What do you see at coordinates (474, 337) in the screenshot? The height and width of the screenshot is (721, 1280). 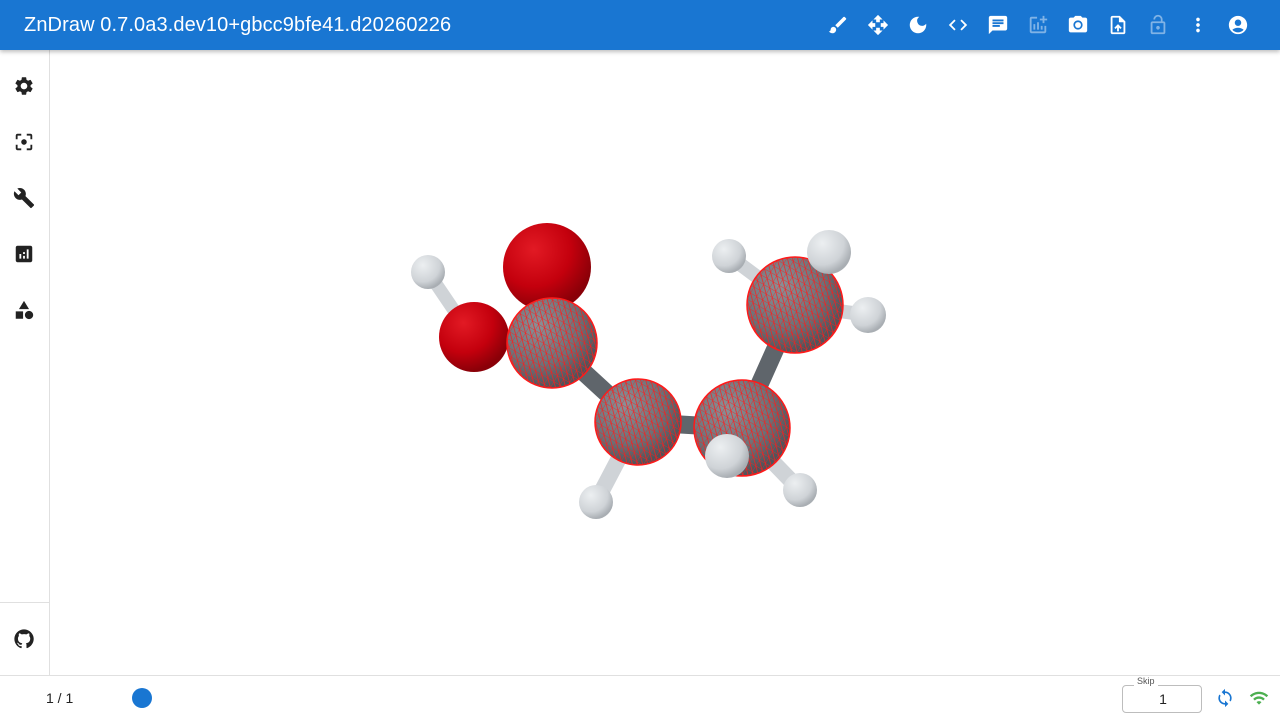 I see `atom-oxygen` at bounding box center [474, 337].